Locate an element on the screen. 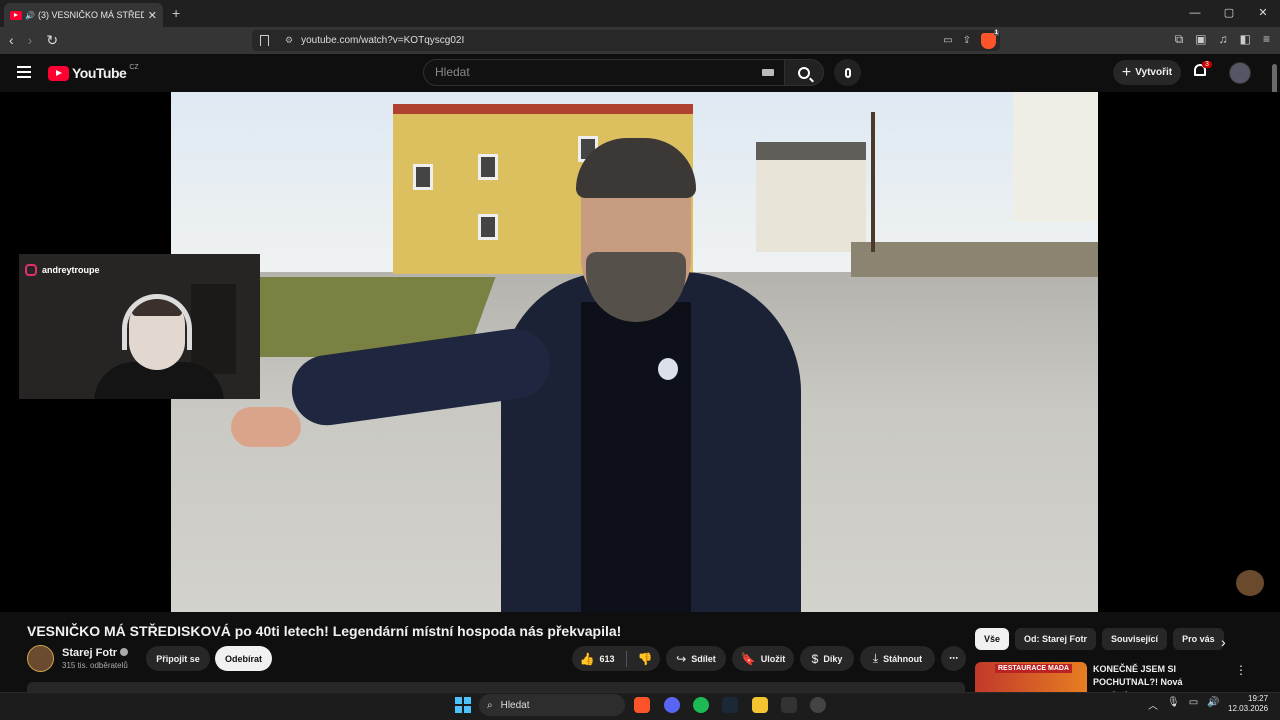 The width and height of the screenshot is (1280, 720). save-bookmark-icon: 🔖 is located at coordinates (748, 658).